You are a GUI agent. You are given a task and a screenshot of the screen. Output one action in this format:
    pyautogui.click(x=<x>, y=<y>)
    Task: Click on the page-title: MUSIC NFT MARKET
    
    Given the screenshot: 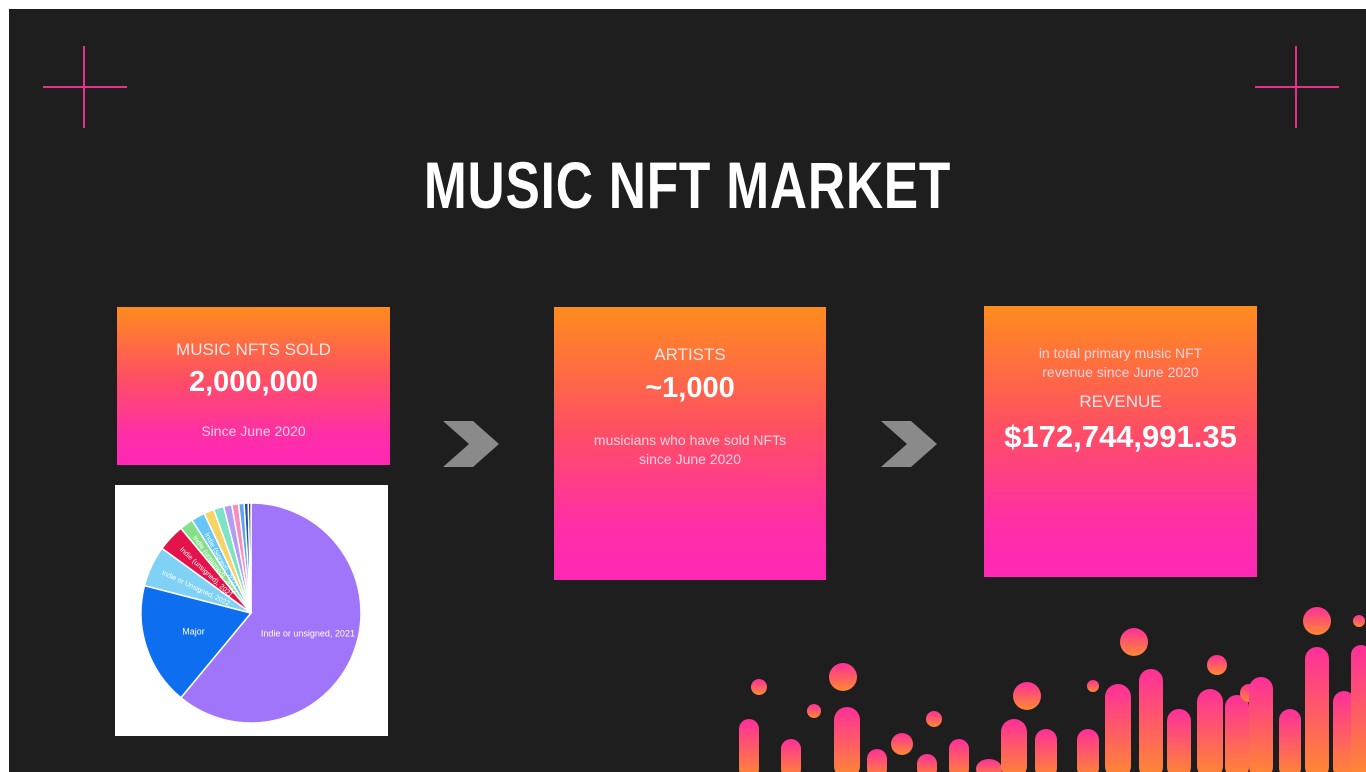 What is the action you would take?
    pyautogui.click(x=687, y=185)
    